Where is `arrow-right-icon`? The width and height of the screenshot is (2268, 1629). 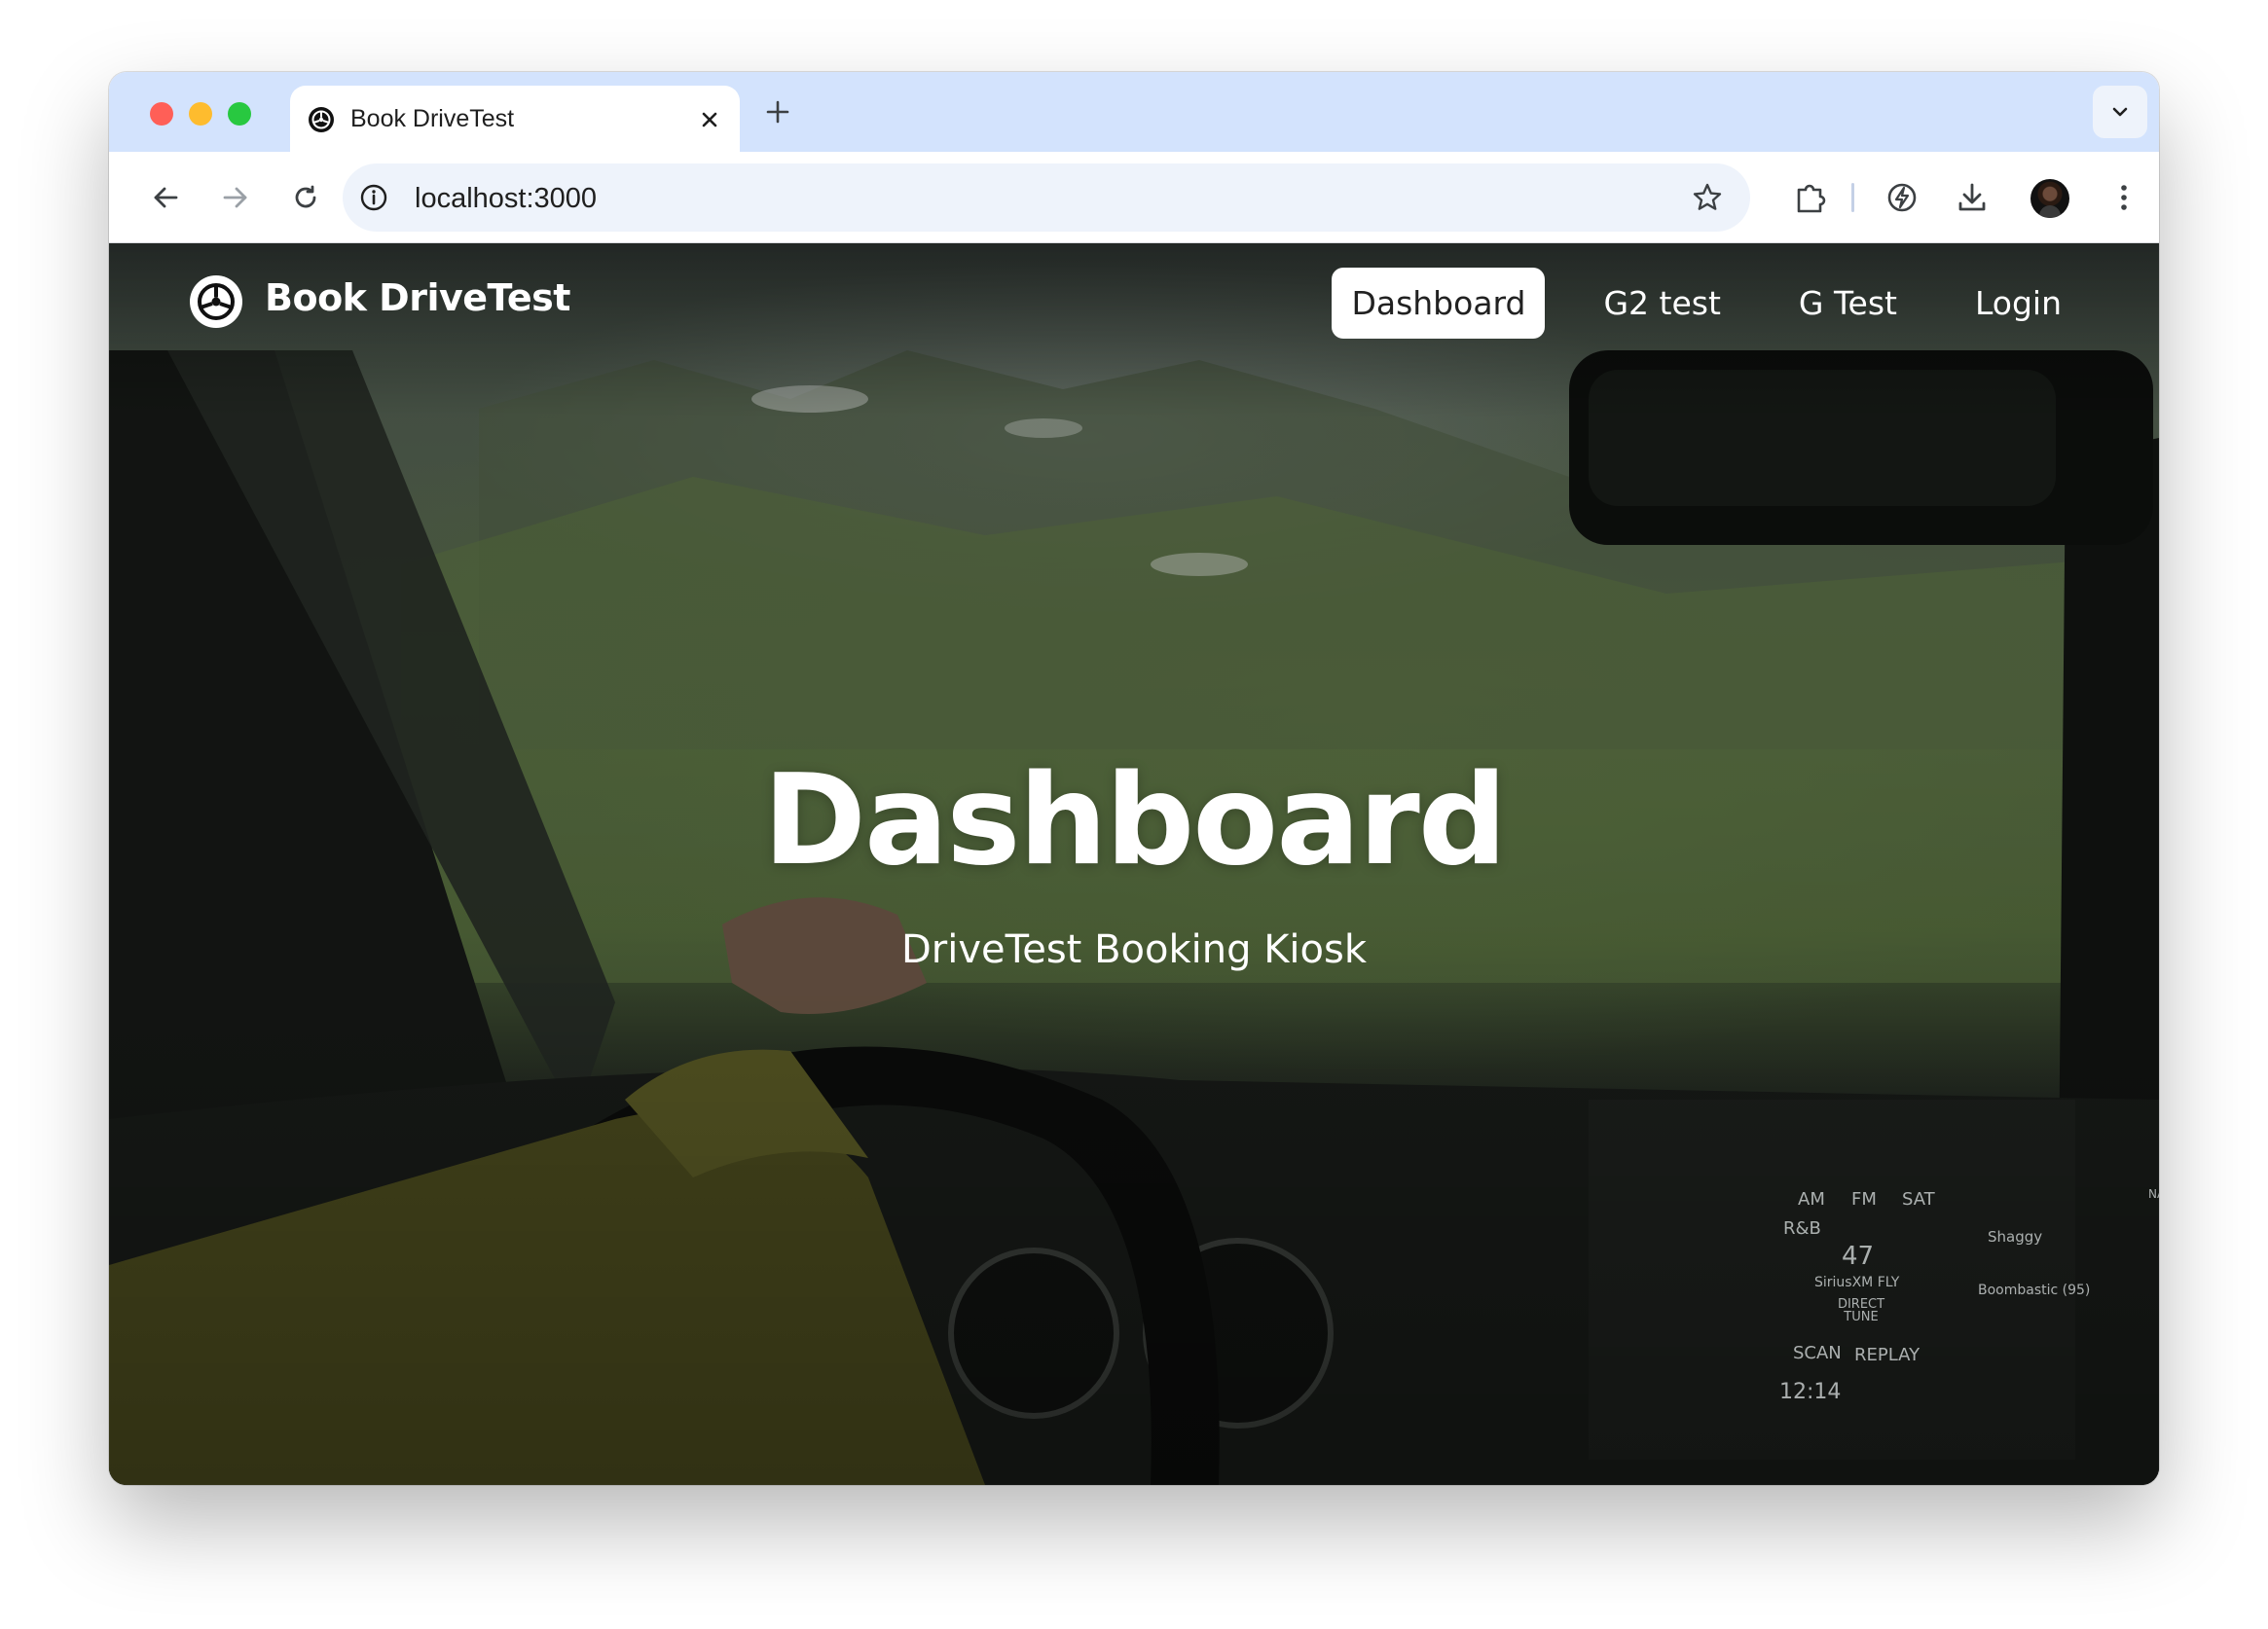 arrow-right-icon is located at coordinates (235, 197).